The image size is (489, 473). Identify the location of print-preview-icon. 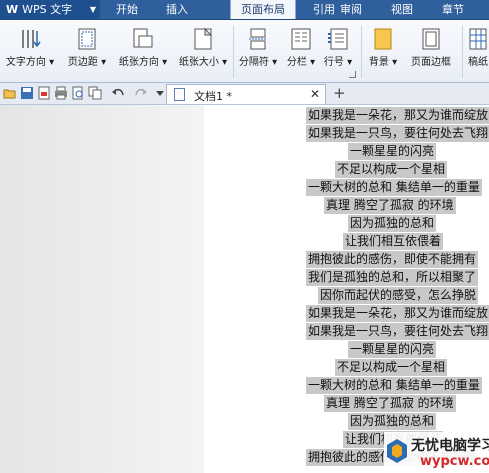
(78, 93).